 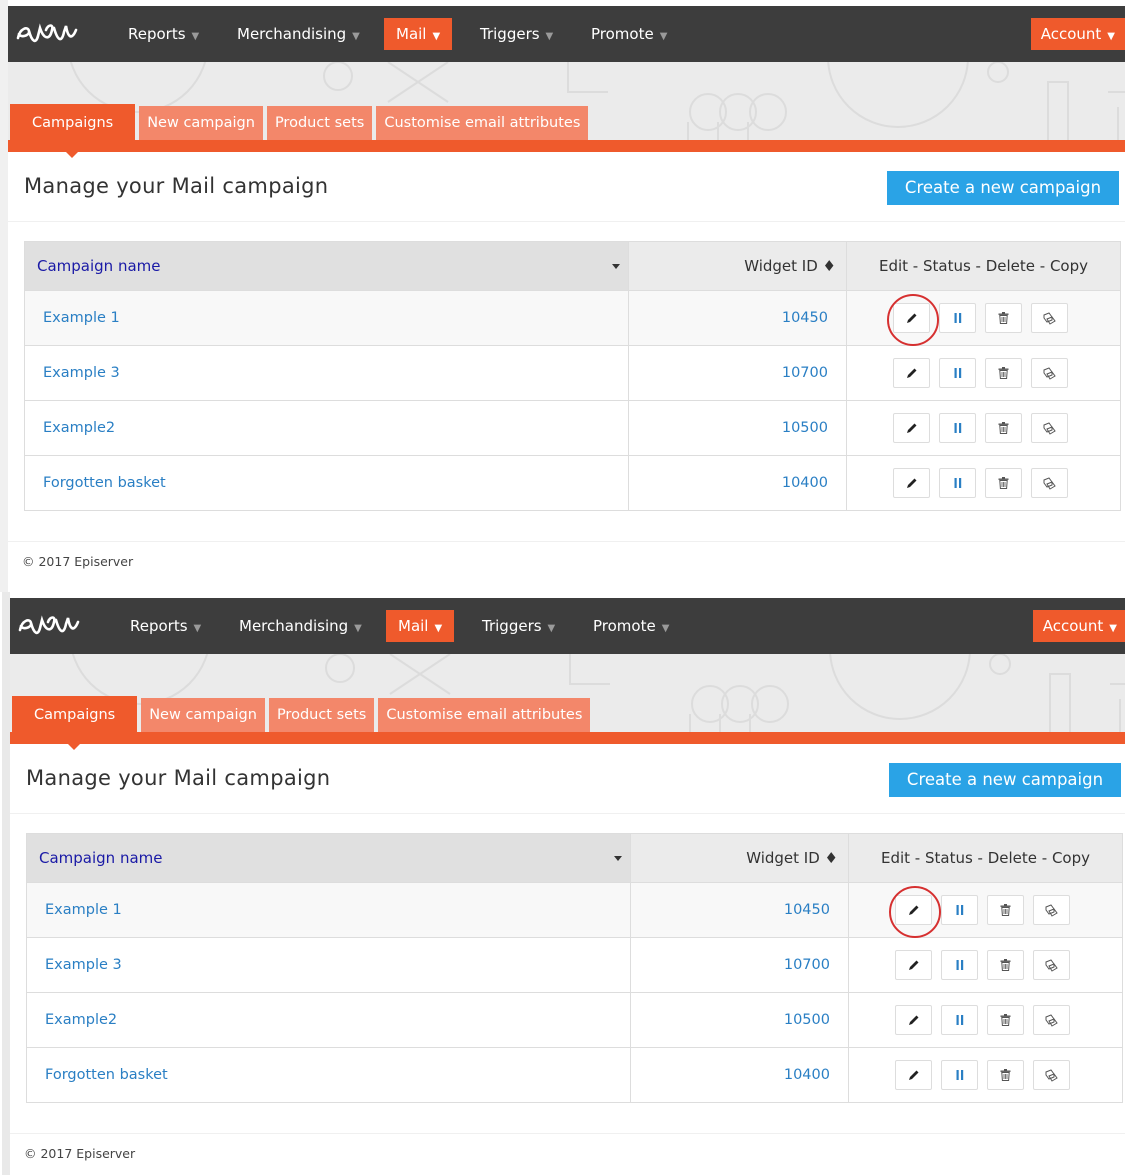 What do you see at coordinates (178, 778) in the screenshot?
I see `page-title: Manage your Mail campaign` at bounding box center [178, 778].